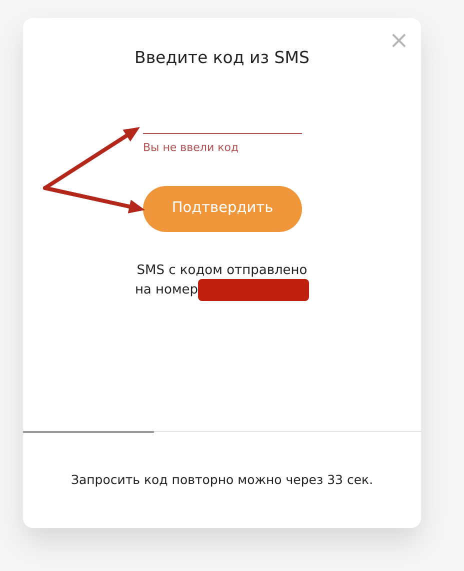 This screenshot has height=571, width=464. I want to click on close-button: ×, so click(398, 40).